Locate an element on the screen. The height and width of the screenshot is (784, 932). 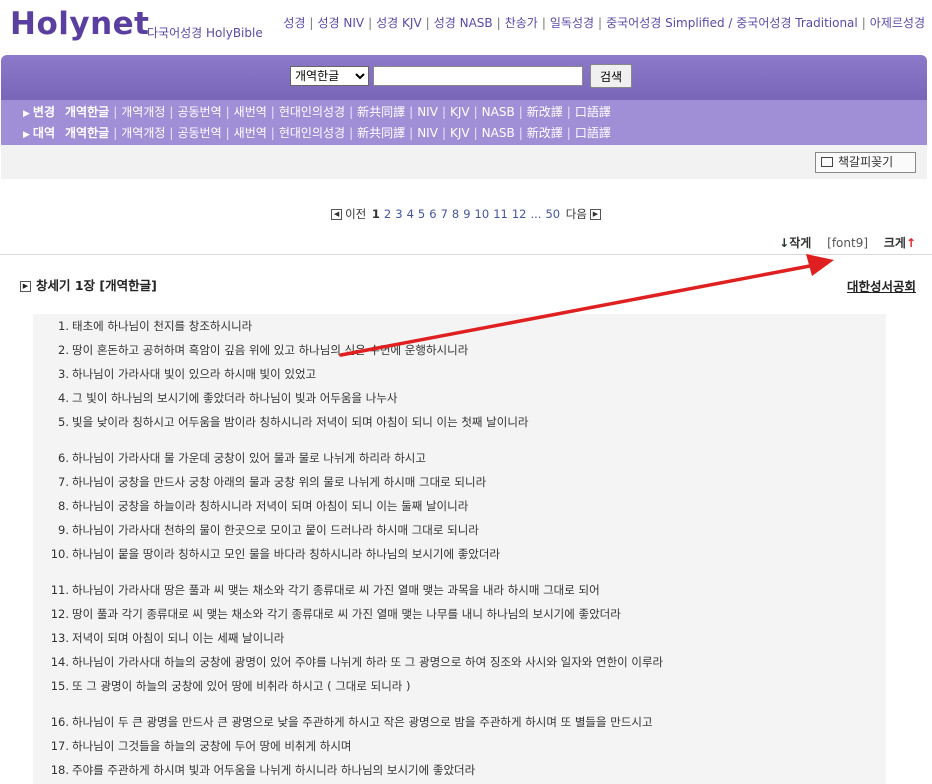
next-link: 다음 is located at coordinates (576, 214).